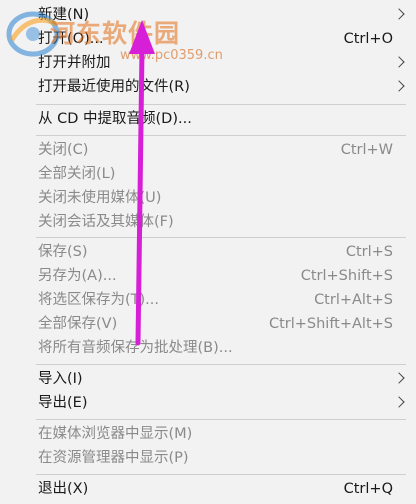 This screenshot has height=504, width=416. I want to click on menu-item-label: 在资源管理器中显示(P), so click(113, 458).